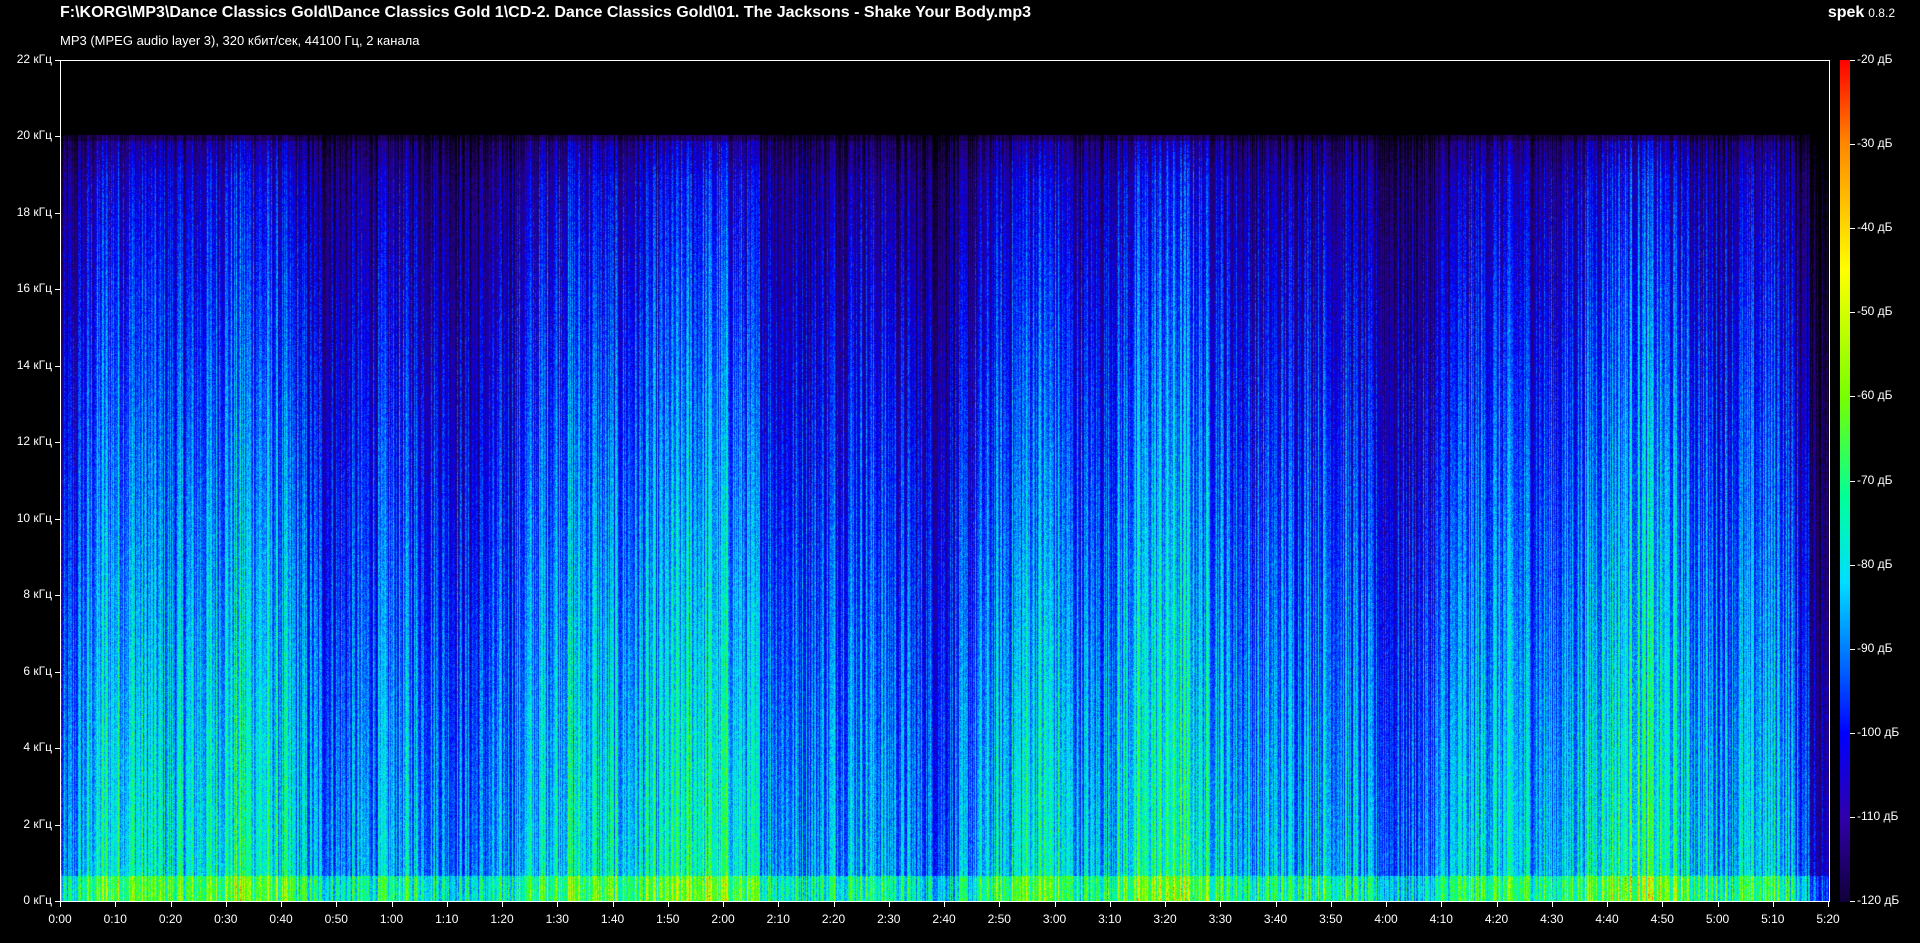  I want to click on frequency-tick-label: 2 кГц, so click(37, 823).